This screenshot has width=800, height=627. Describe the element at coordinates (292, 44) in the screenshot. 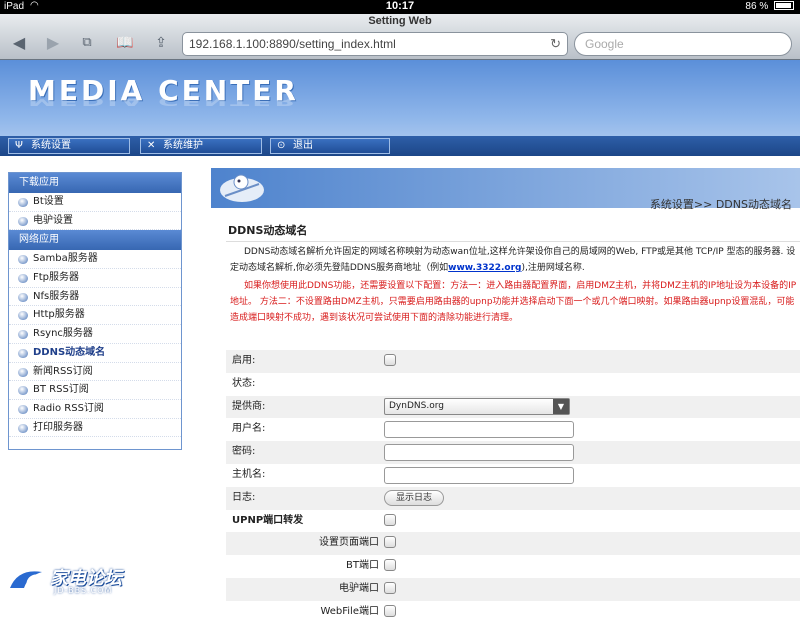

I see `url-text: 192.168.1.100:8890/setting_index.html` at that location.